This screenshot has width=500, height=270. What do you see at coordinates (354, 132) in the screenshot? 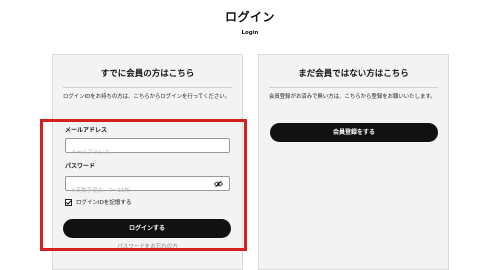
I see `register-button: 会員登録をする` at bounding box center [354, 132].